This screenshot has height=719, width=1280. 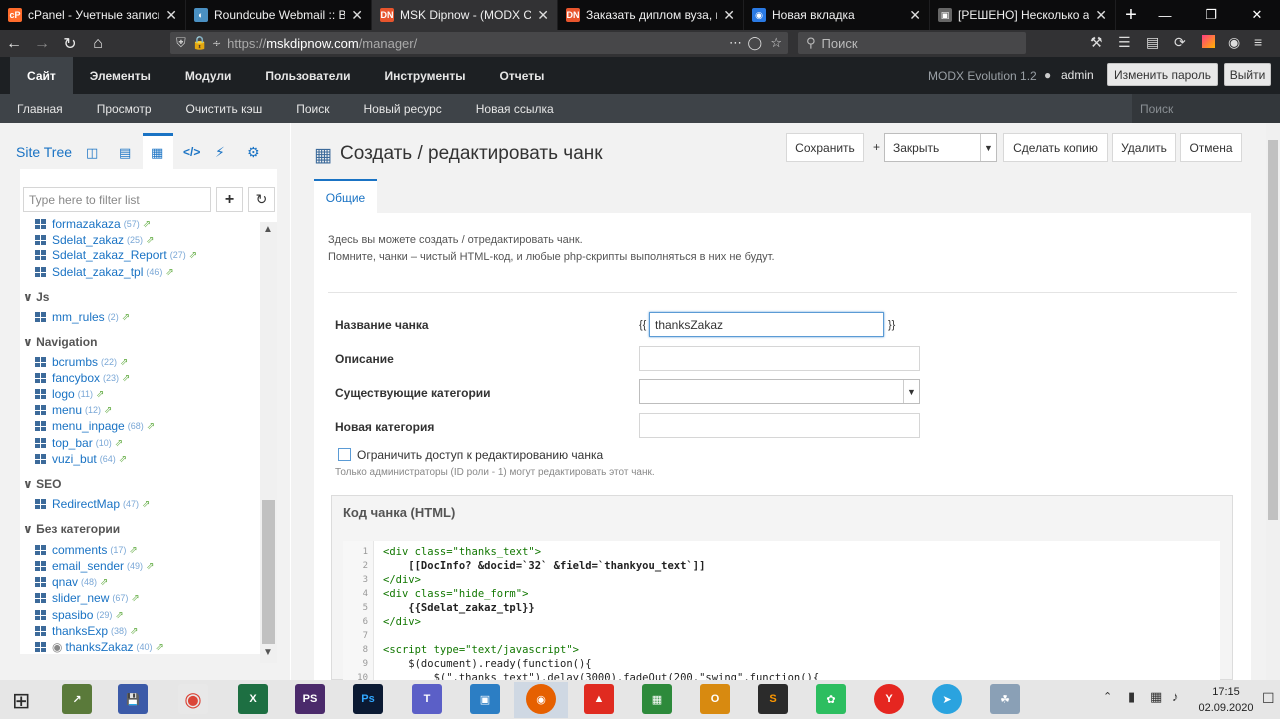 What do you see at coordinates (69, 394) in the screenshot?
I see `tree-item: logo (11) ⇗` at bounding box center [69, 394].